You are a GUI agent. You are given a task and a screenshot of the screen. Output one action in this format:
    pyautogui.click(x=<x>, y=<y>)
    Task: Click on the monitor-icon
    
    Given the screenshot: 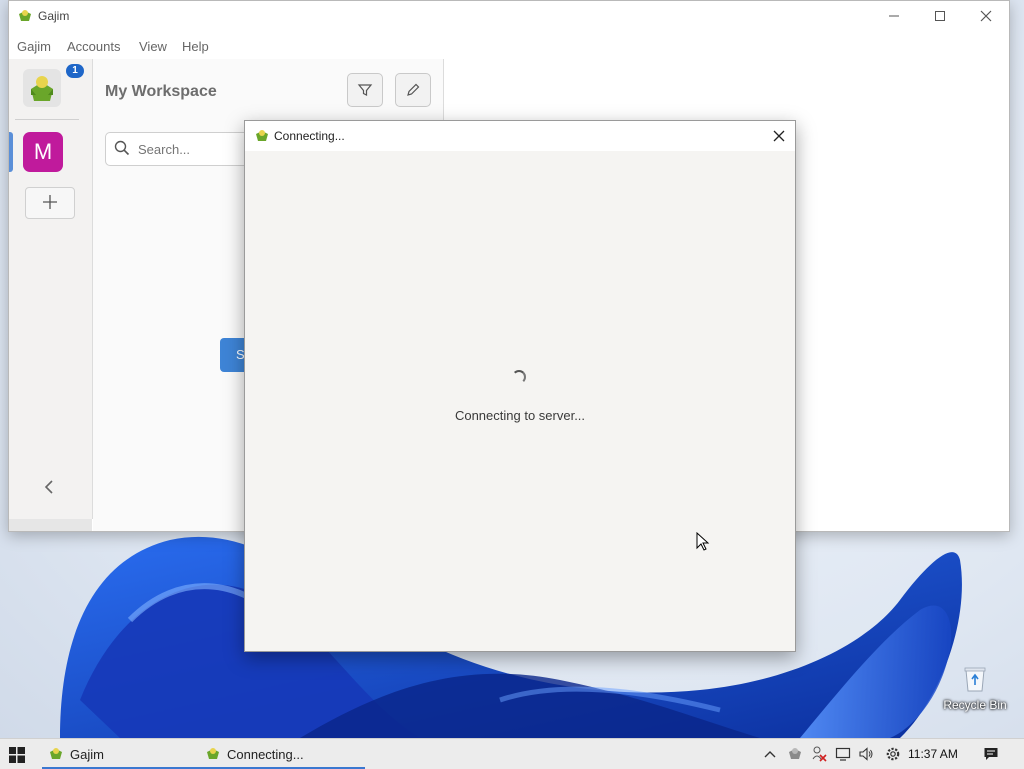 What is the action you would take?
    pyautogui.click(x=843, y=754)
    